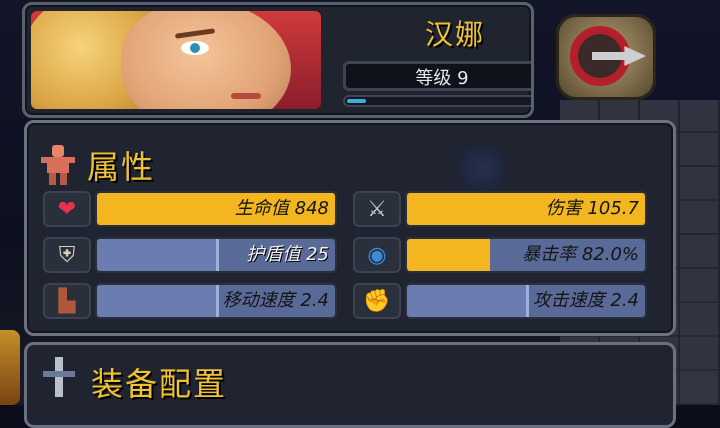  I want to click on stat-bar-attack_speed: 攻击速度 2.4, so click(526, 301).